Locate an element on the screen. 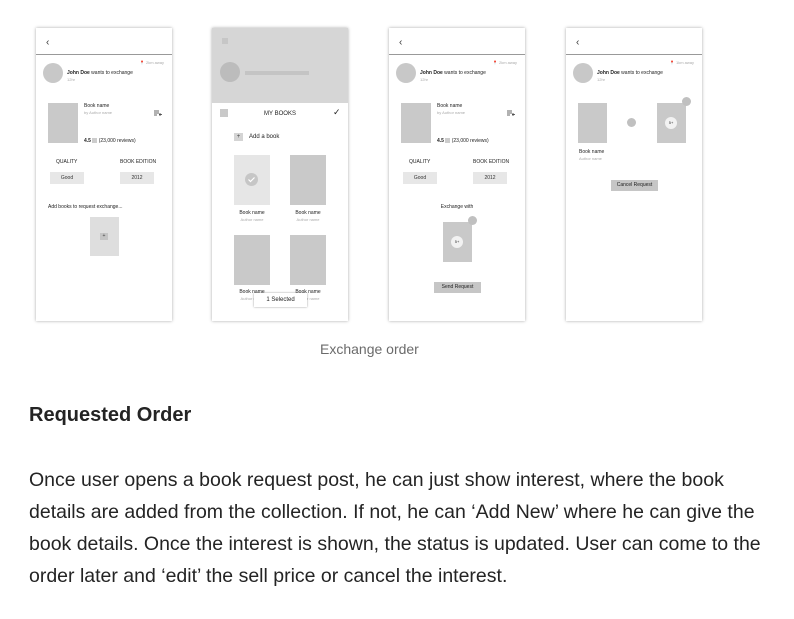 The width and height of the screenshot is (794, 619). cancel-request-button: Cancel Request is located at coordinates (634, 185).